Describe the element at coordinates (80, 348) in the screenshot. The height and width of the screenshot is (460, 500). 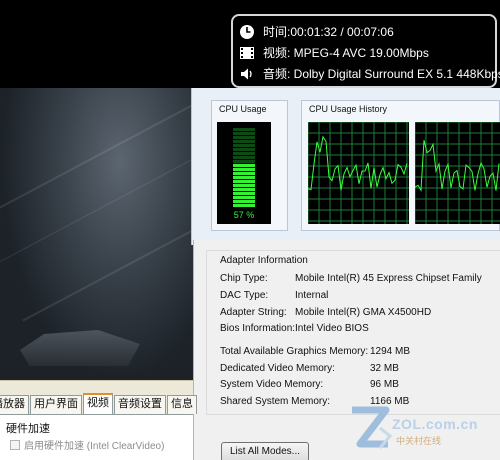
I see `video-scene-vehicle` at that location.